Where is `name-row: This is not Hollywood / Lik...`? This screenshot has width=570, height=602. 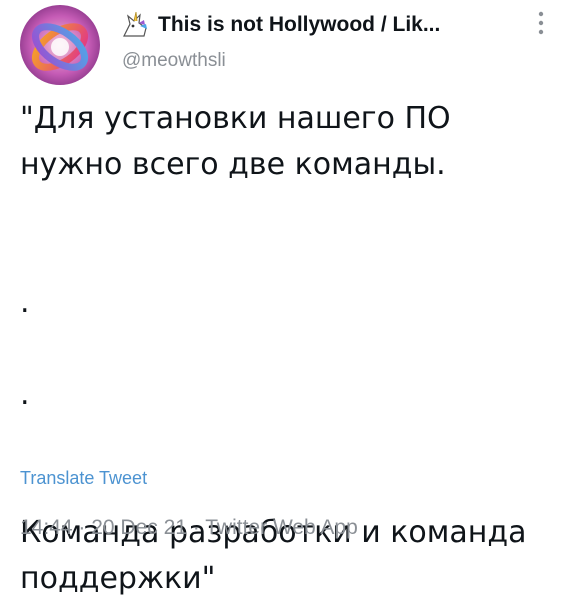 name-row: This is not Hollywood / Lik... is located at coordinates (322, 25).